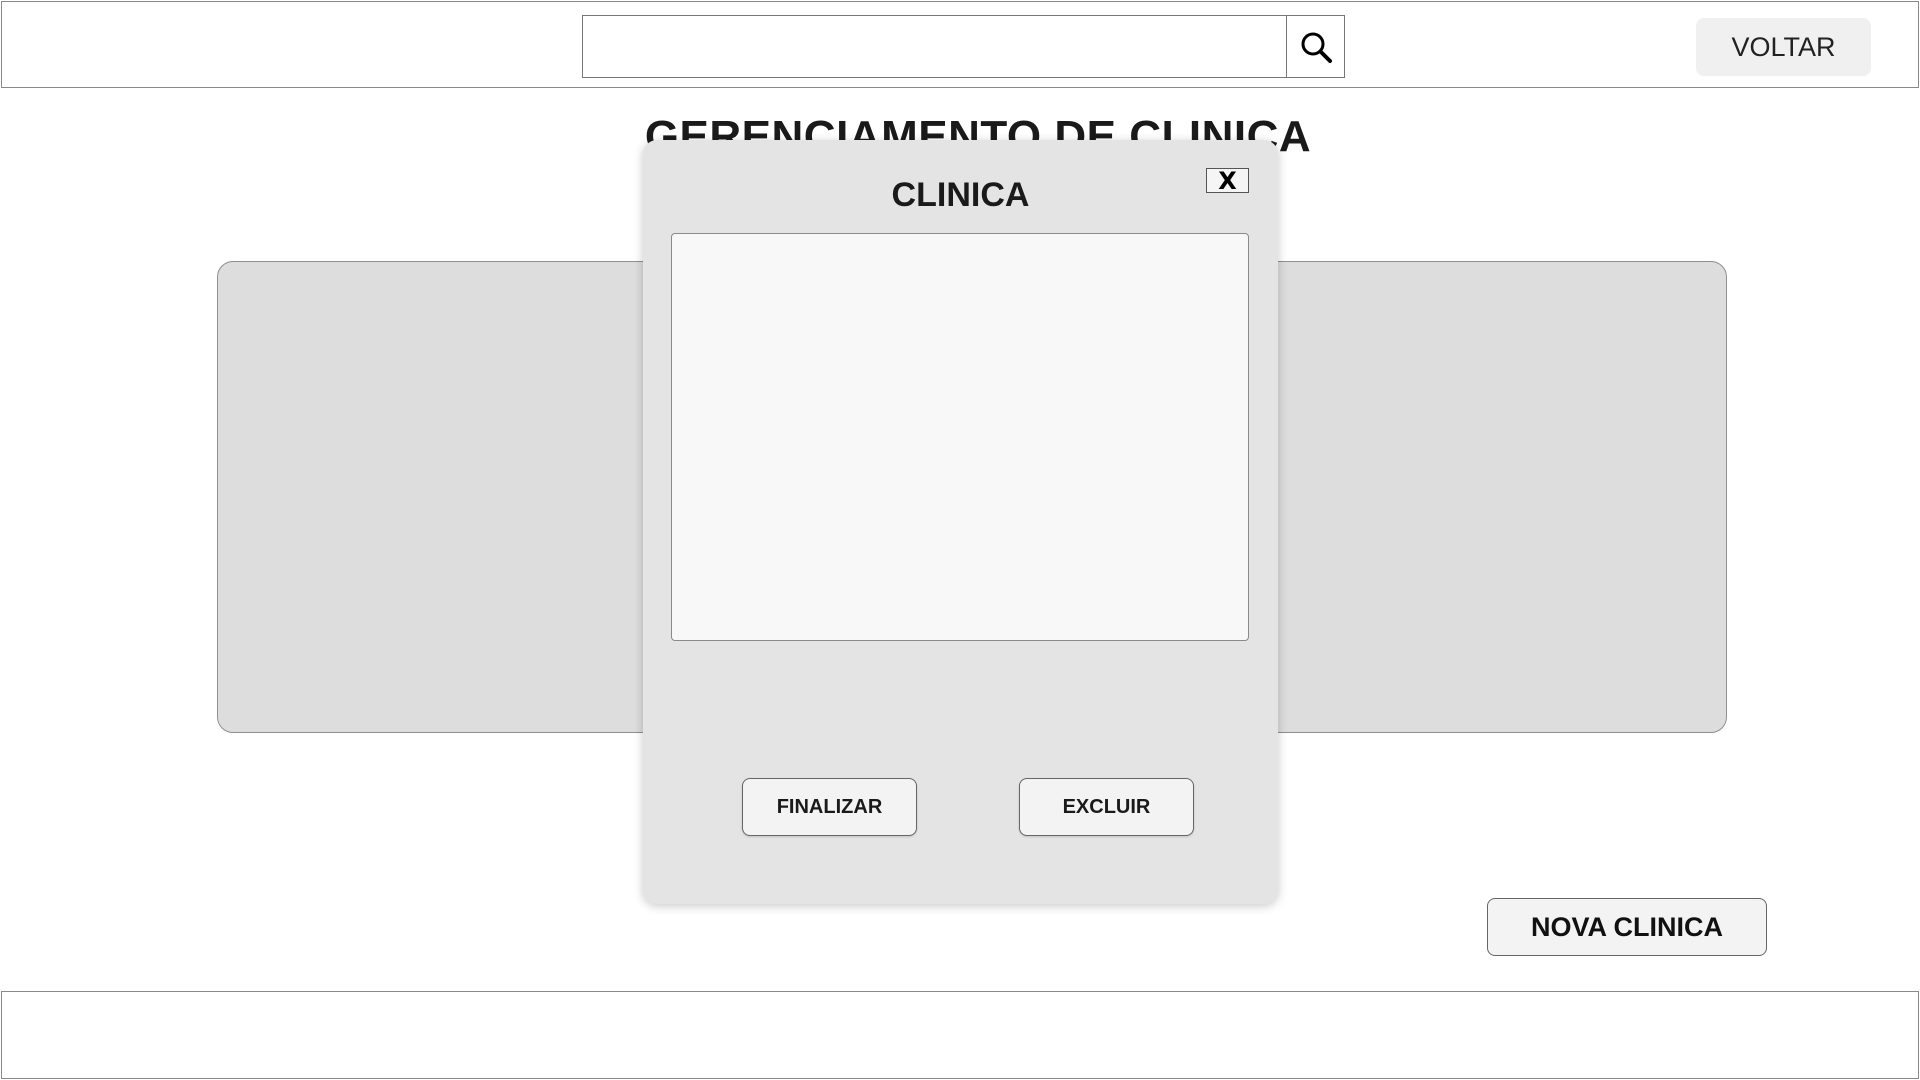 This screenshot has height=1080, width=1920. What do you see at coordinates (960, 437) in the screenshot?
I see `modal-content-area` at bounding box center [960, 437].